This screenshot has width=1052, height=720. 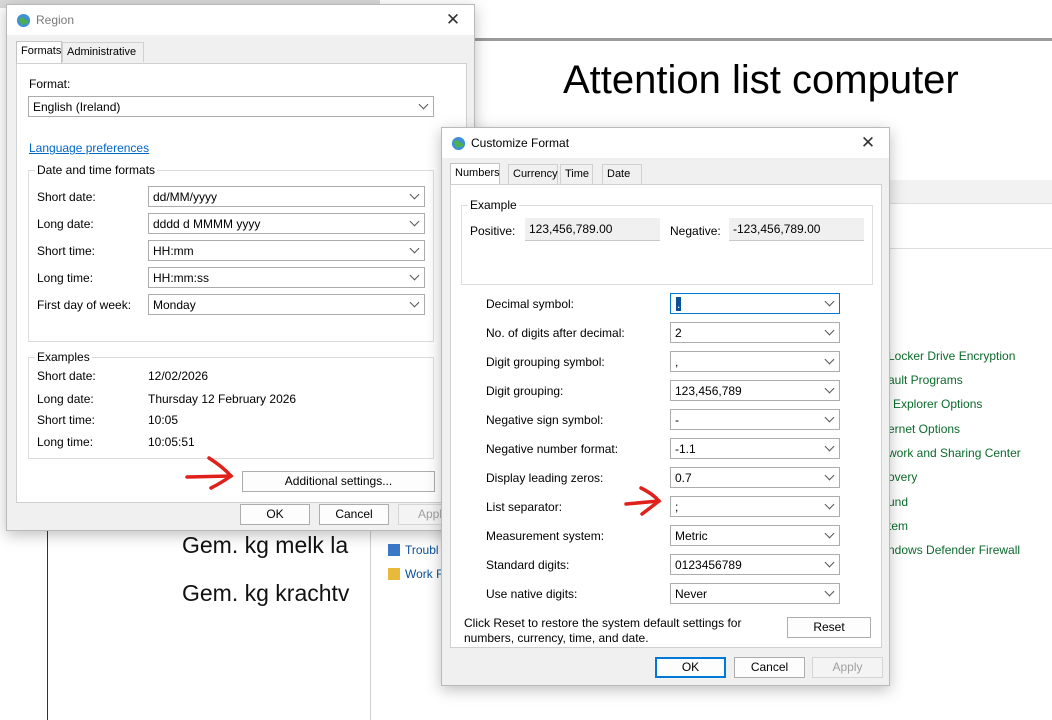 What do you see at coordinates (39, 52) in the screenshot?
I see `tab-formats: Formats` at bounding box center [39, 52].